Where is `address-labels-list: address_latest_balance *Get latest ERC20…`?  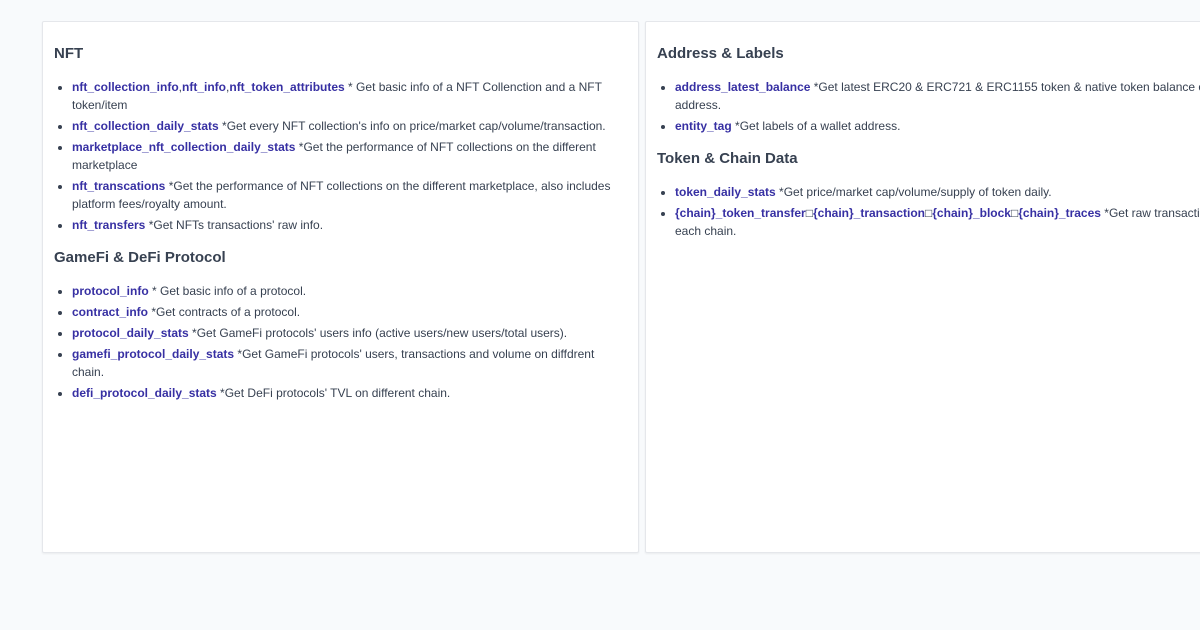
address-labels-list: address_latest_balance *Get latest ERC20… is located at coordinates (928, 106).